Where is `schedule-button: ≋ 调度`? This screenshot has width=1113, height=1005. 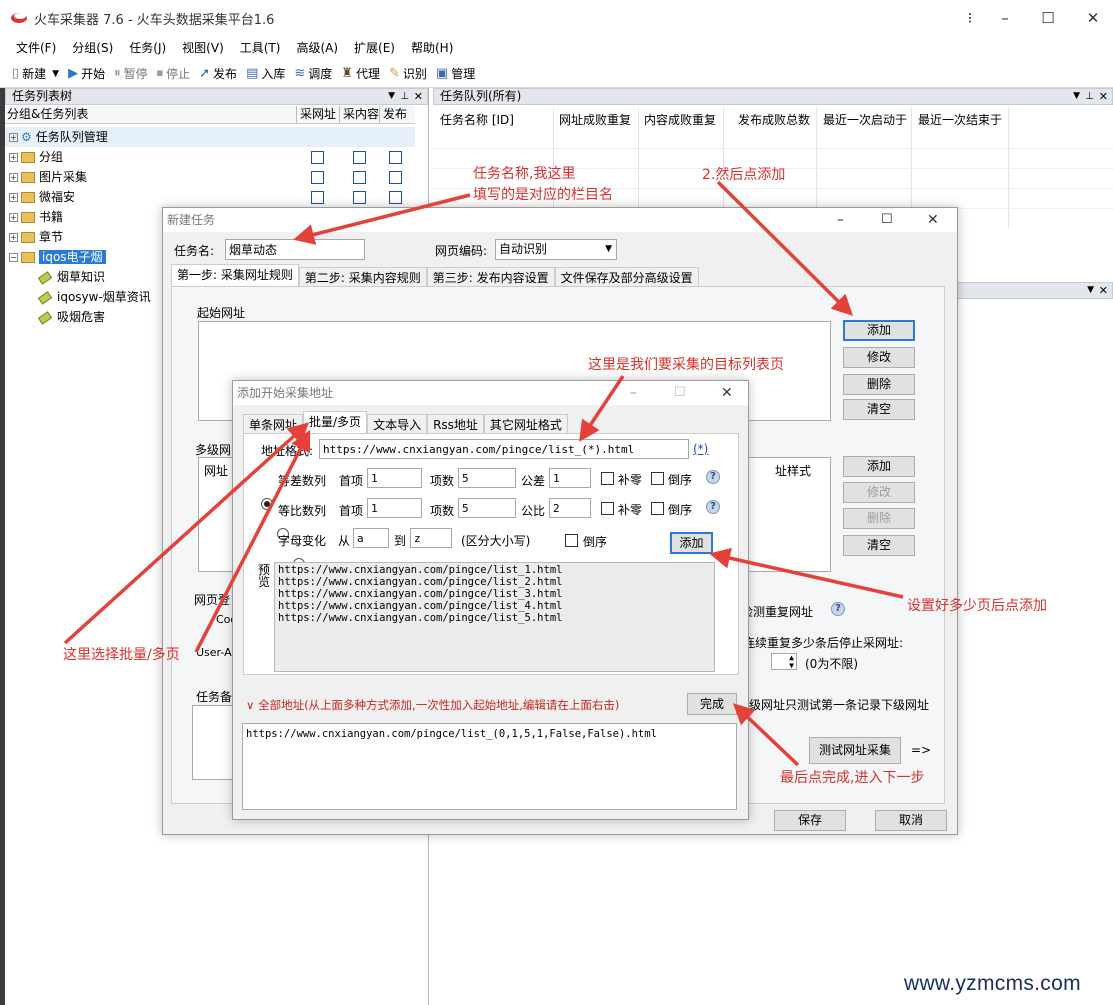 schedule-button: ≋ 调度 is located at coordinates (313, 73).